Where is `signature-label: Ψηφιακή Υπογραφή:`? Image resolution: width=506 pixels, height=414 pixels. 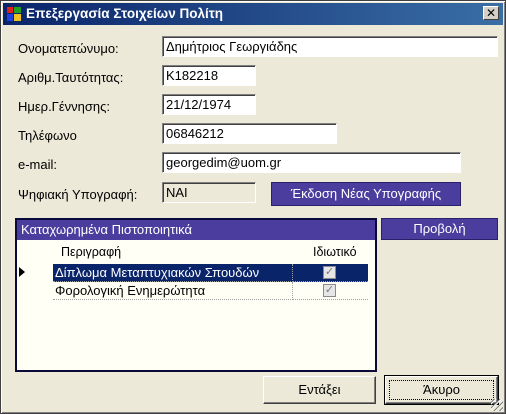 signature-label: Ψηφιακή Υπογραφή: is located at coordinates (78, 194).